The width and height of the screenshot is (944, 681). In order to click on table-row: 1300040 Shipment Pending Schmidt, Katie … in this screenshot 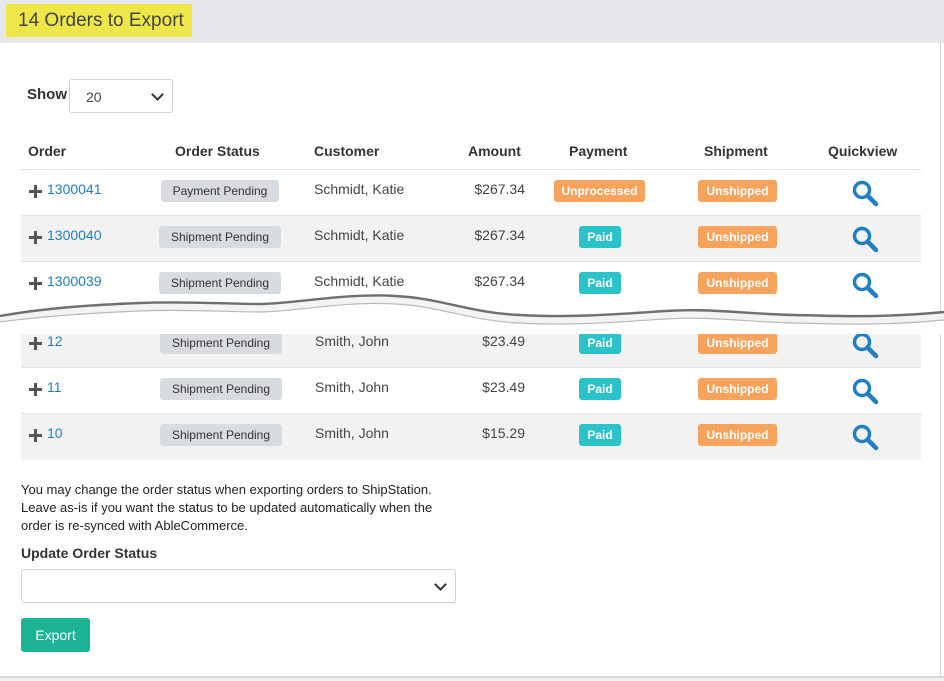, I will do `click(471, 239)`.